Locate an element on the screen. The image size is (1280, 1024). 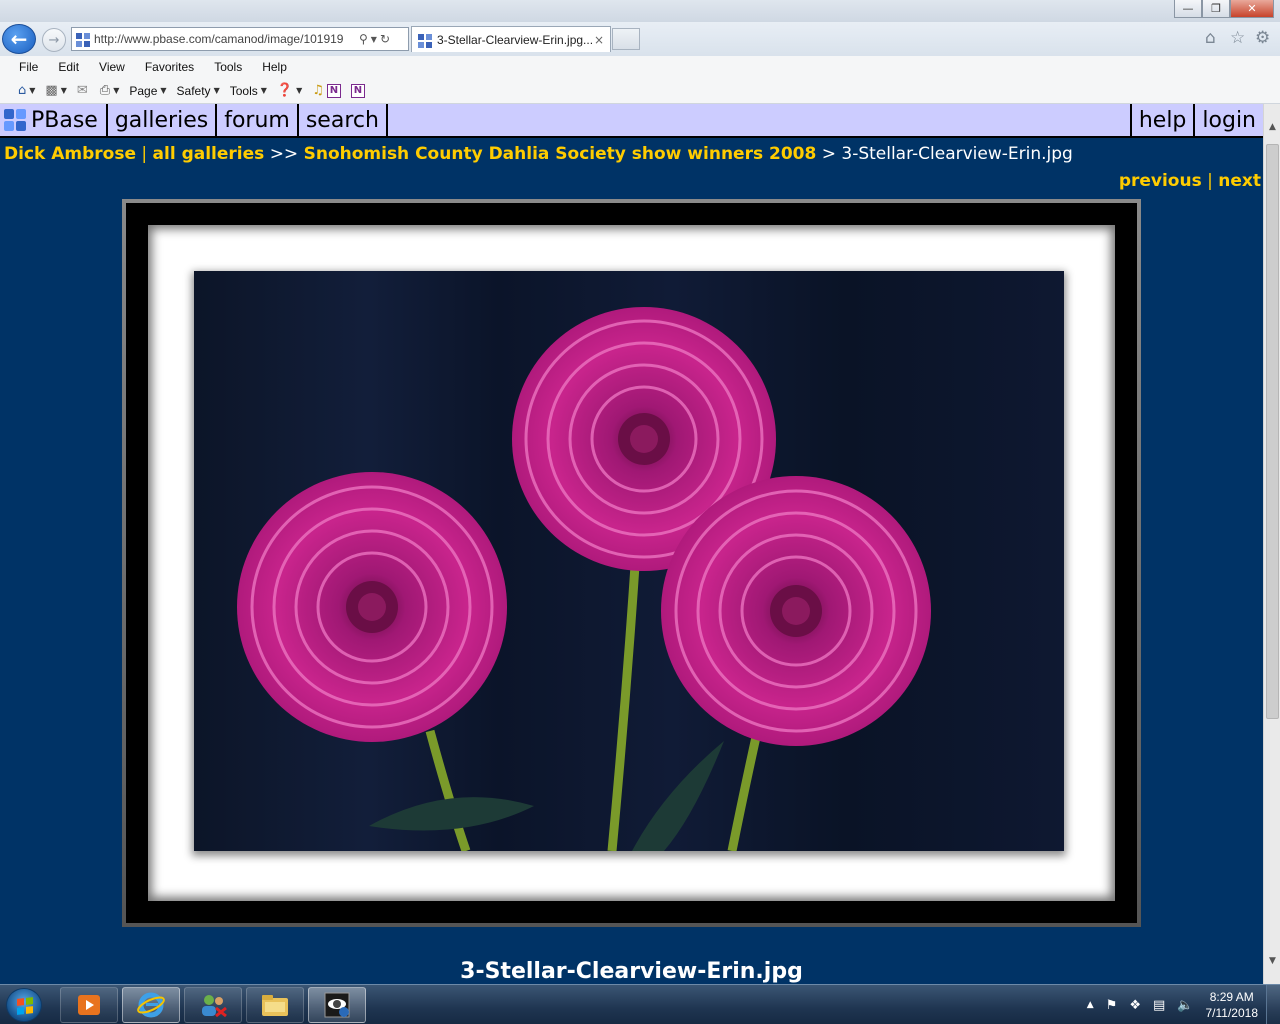
breadcrumb-all-galleries: all galleries is located at coordinates (209, 154).